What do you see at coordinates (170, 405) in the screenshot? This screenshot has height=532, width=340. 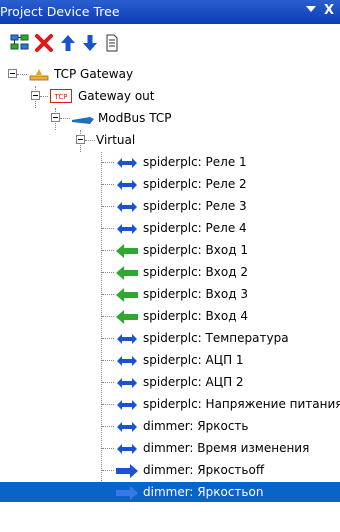 I see `tree-item-supply-voltage: spiderplc: Напряжение питания` at bounding box center [170, 405].